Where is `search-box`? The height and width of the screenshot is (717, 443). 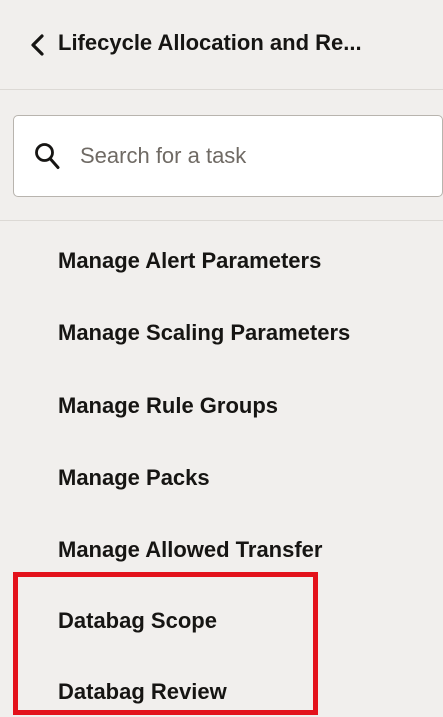 search-box is located at coordinates (228, 156).